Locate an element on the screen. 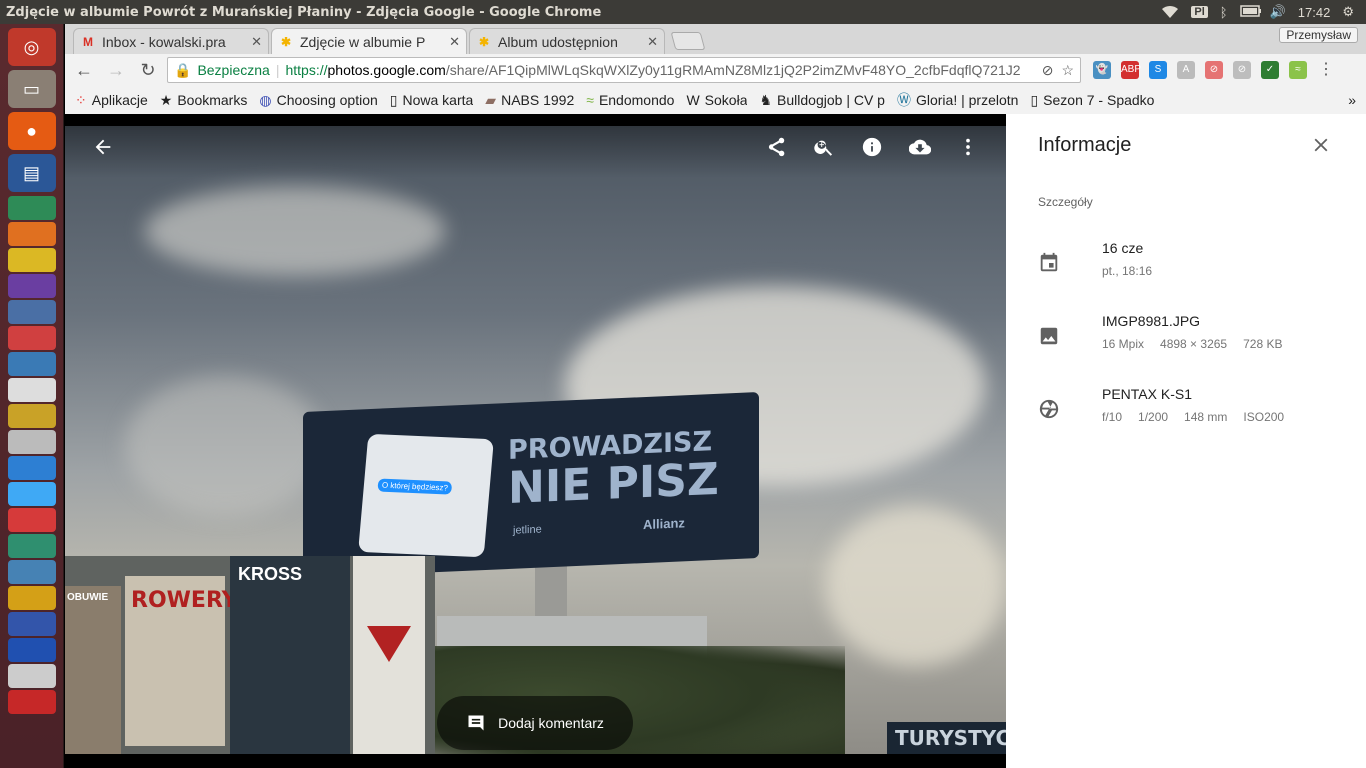 The image size is (1366, 768). tab-photo: ✱ Zdjęcie w albumie P ✕ is located at coordinates (369, 41).